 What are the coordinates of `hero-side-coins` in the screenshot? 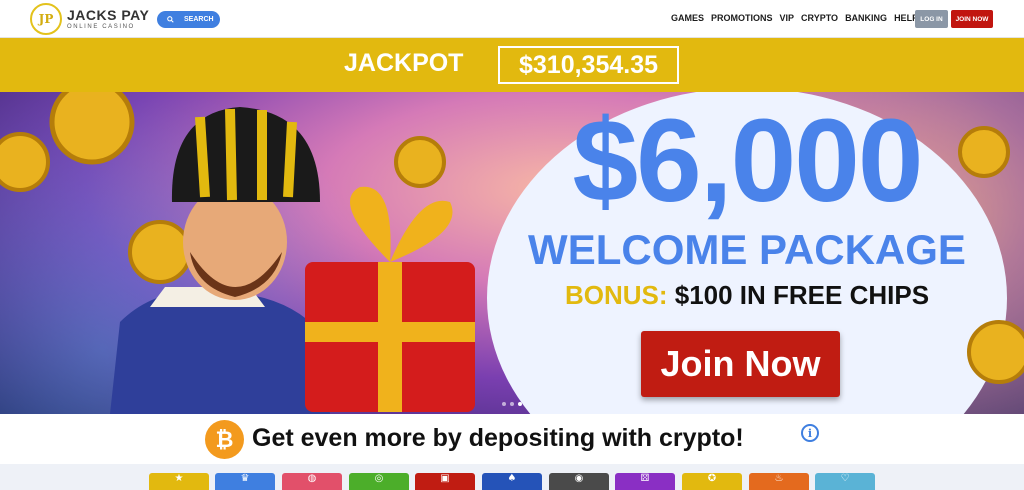 It's located at (991, 255).